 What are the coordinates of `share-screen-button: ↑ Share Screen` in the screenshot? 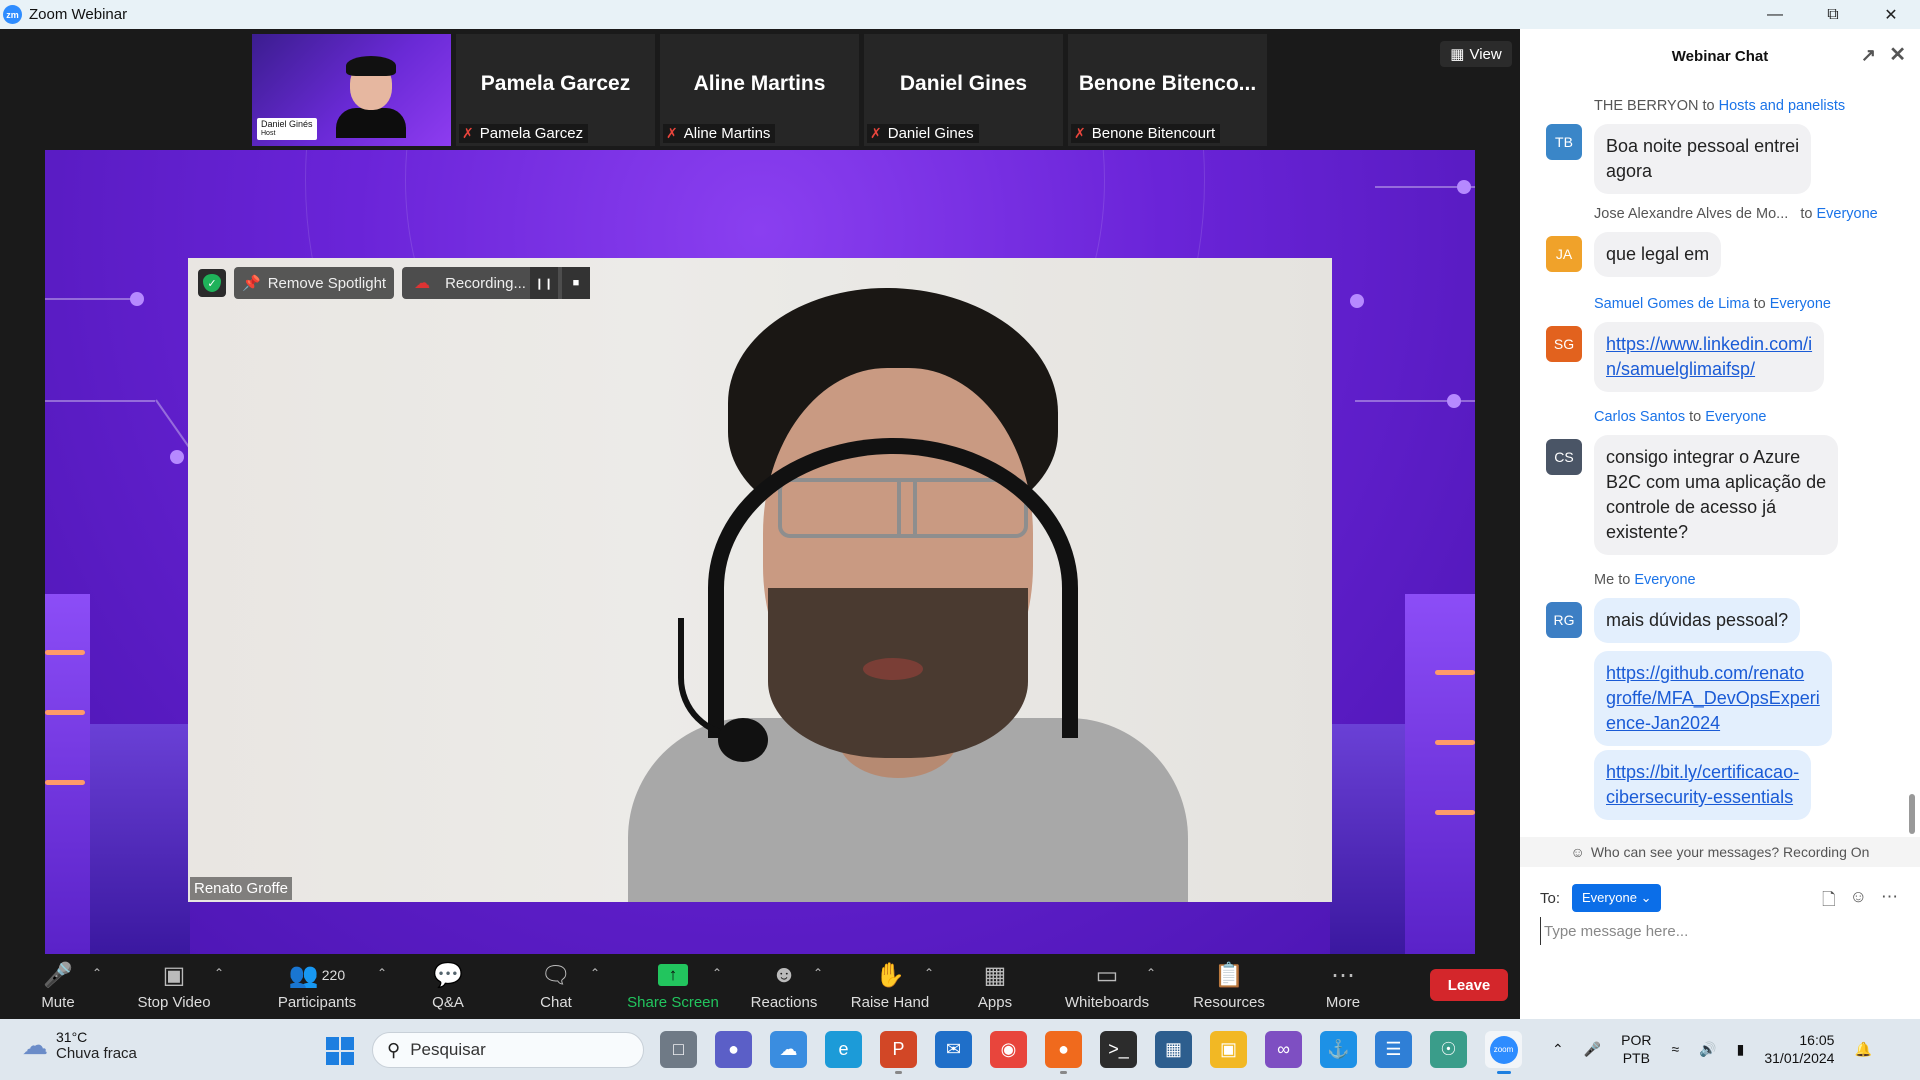 It's located at (673, 986).